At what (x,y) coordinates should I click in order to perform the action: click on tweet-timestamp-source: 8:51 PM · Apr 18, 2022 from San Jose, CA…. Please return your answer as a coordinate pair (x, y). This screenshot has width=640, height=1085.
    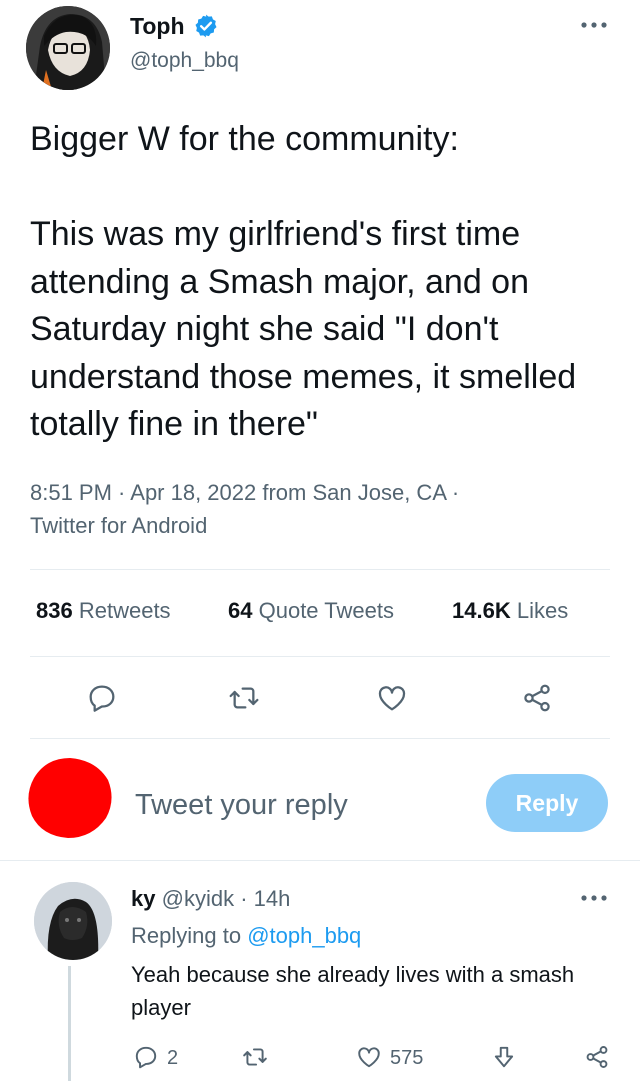
    Looking at the image, I should click on (265, 509).